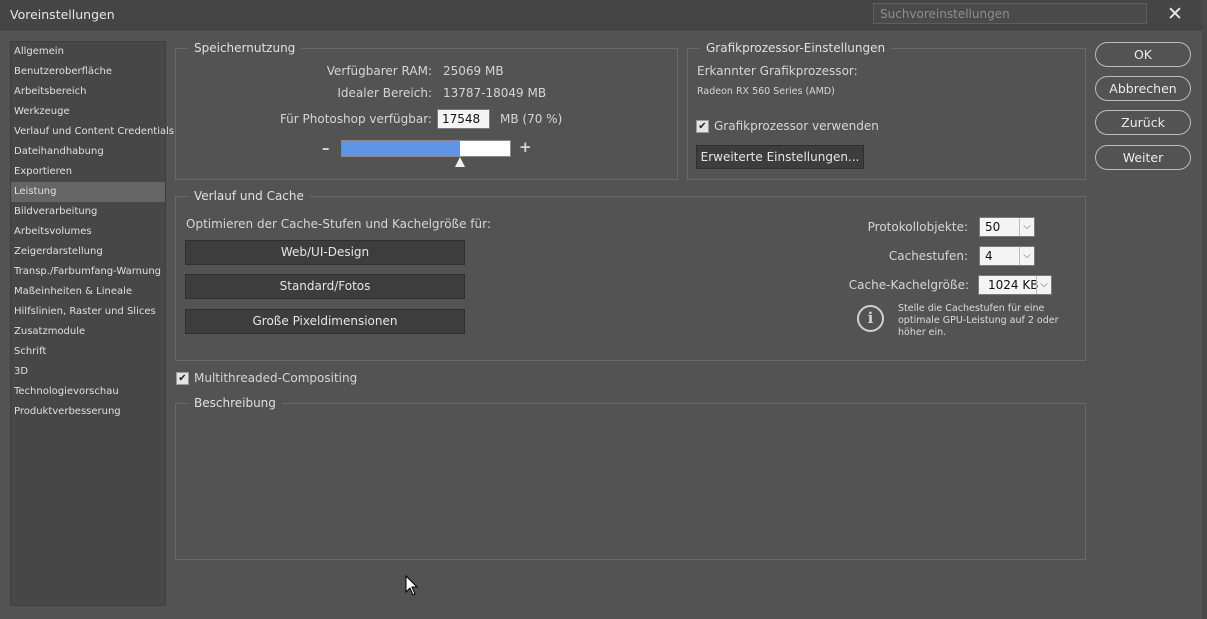  I want to click on sidebar-item-transparenz: Transp./Farbumfang-Warnung, so click(88, 272).